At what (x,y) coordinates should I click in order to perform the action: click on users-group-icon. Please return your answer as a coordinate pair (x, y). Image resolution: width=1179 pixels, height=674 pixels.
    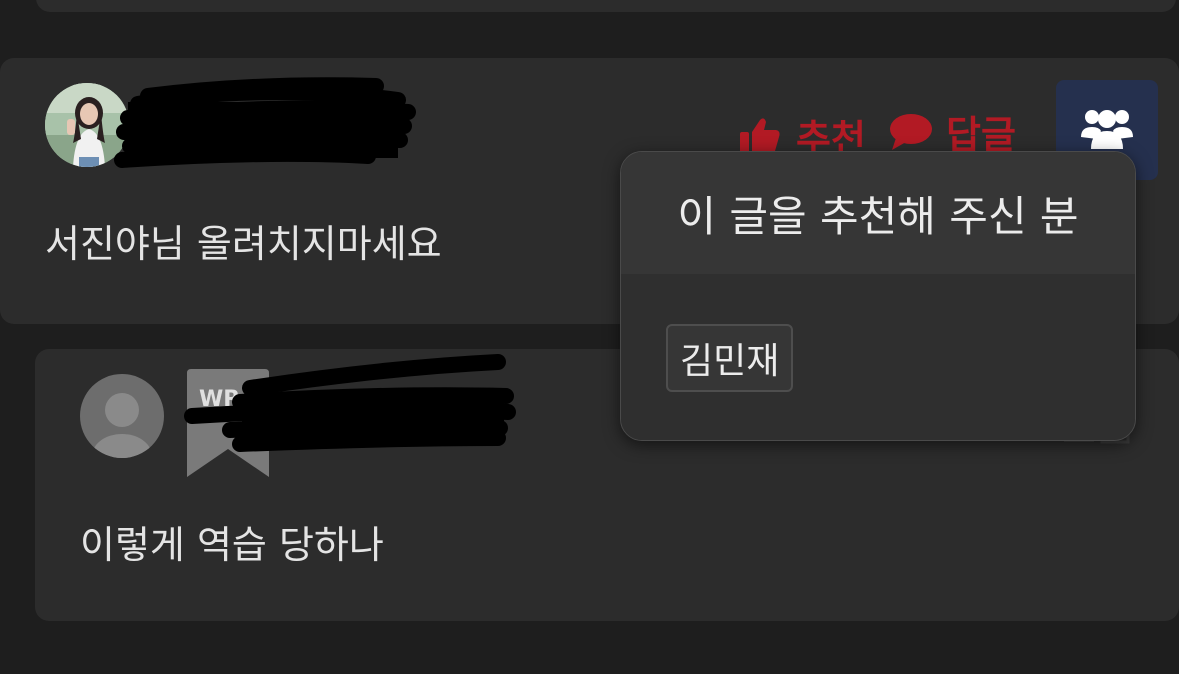
    Looking at the image, I should click on (1107, 130).